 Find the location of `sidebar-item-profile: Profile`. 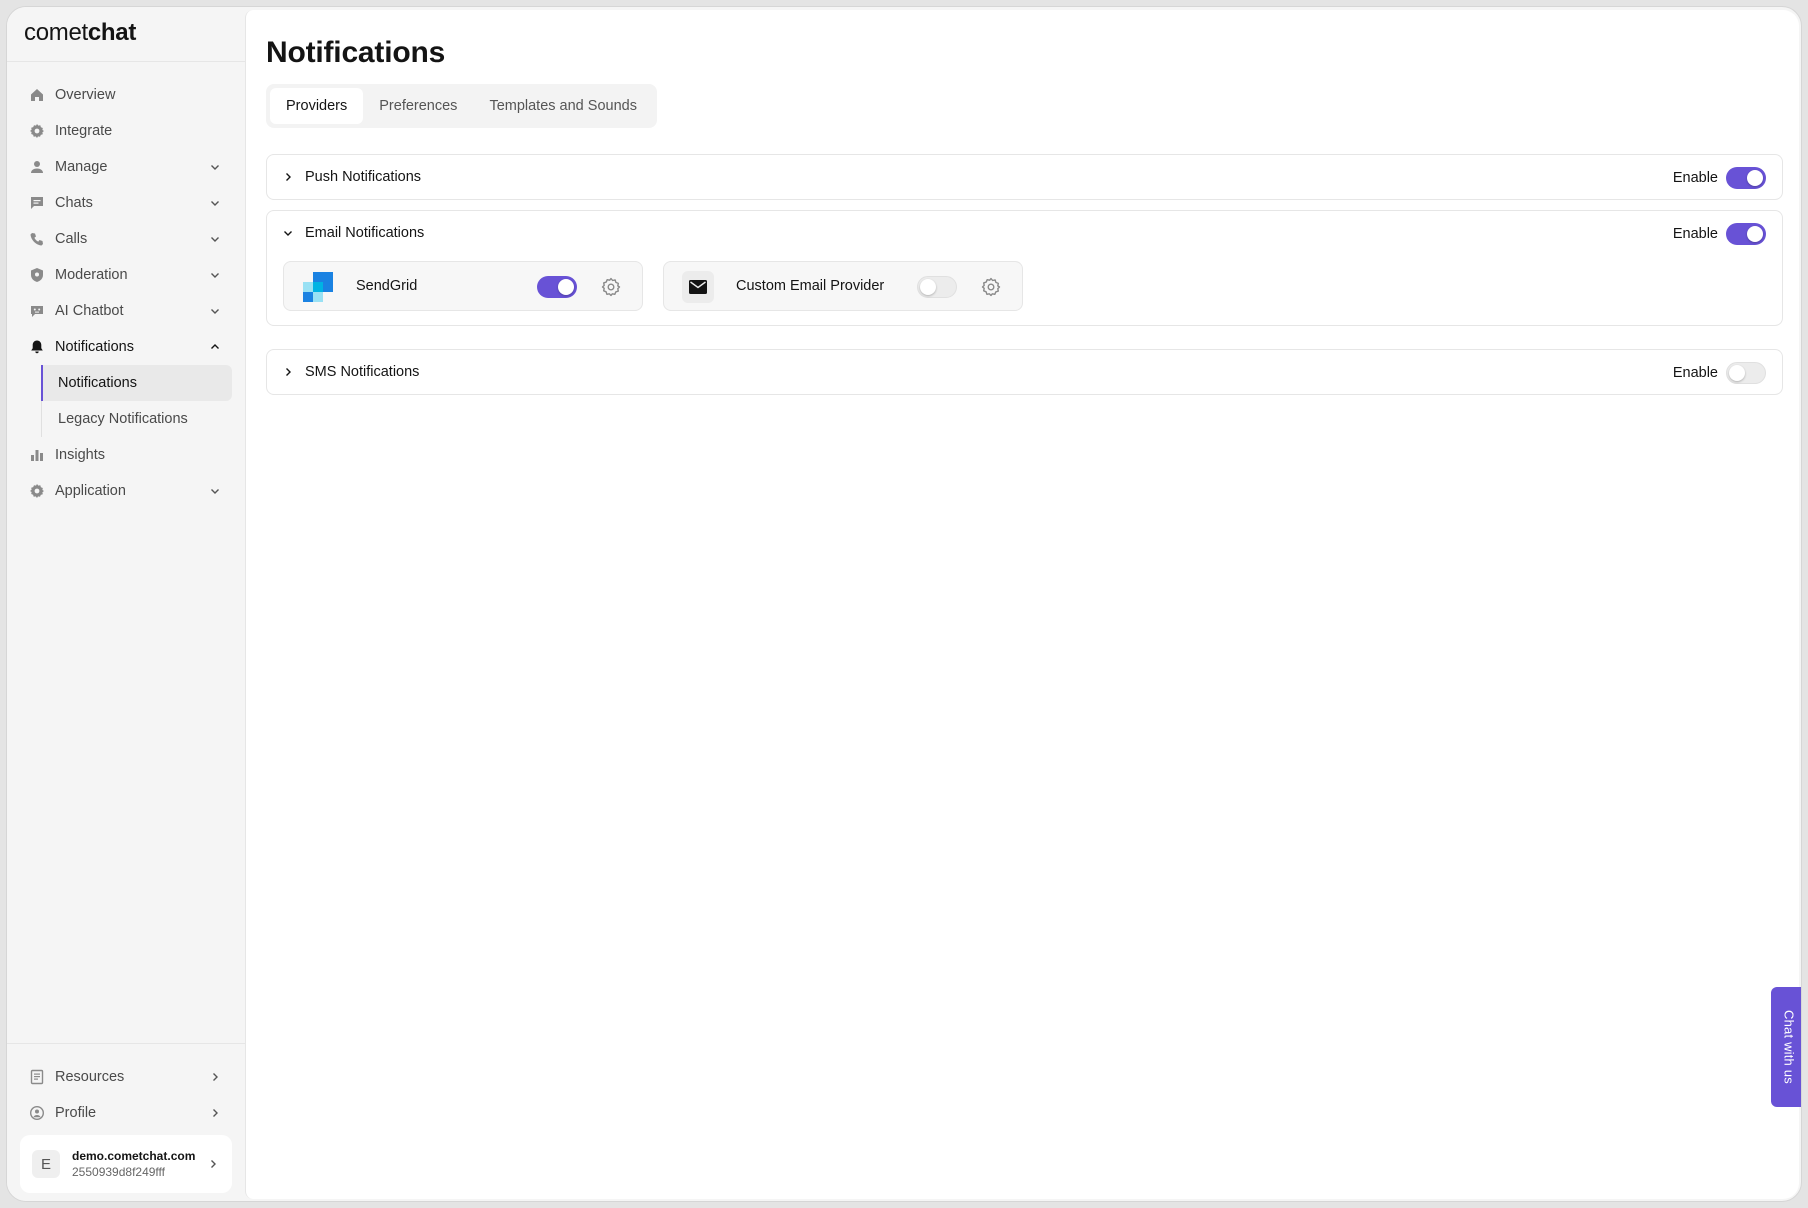

sidebar-item-profile: Profile is located at coordinates (126, 1113).